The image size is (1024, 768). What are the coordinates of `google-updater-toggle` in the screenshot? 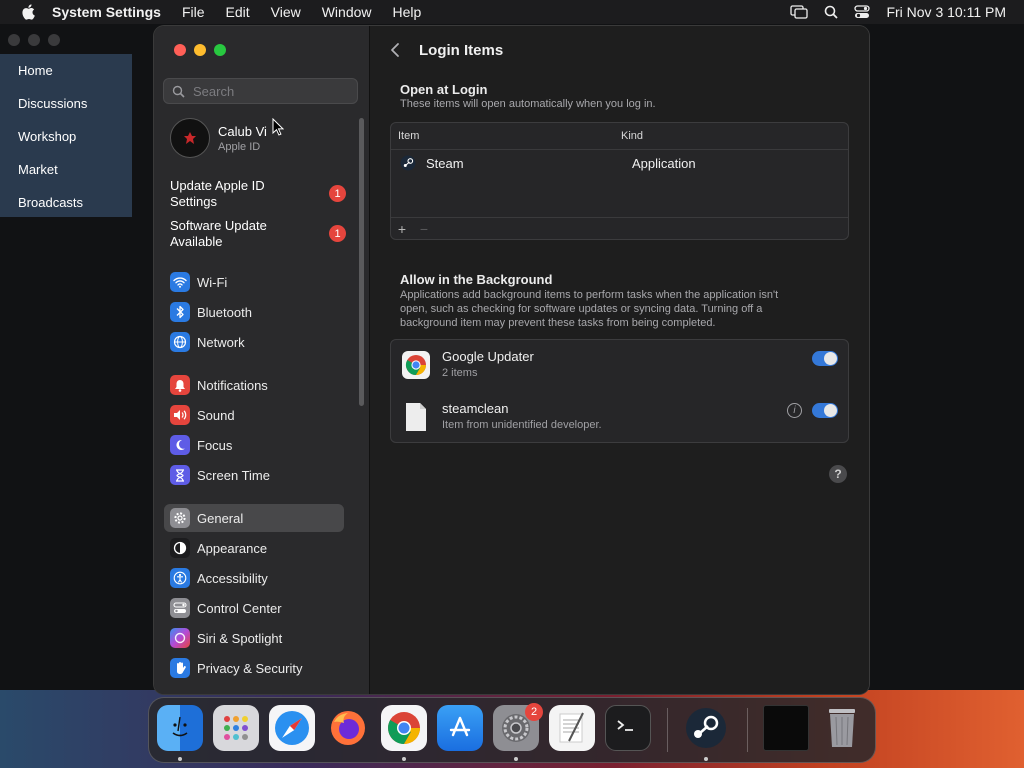 It's located at (825, 358).